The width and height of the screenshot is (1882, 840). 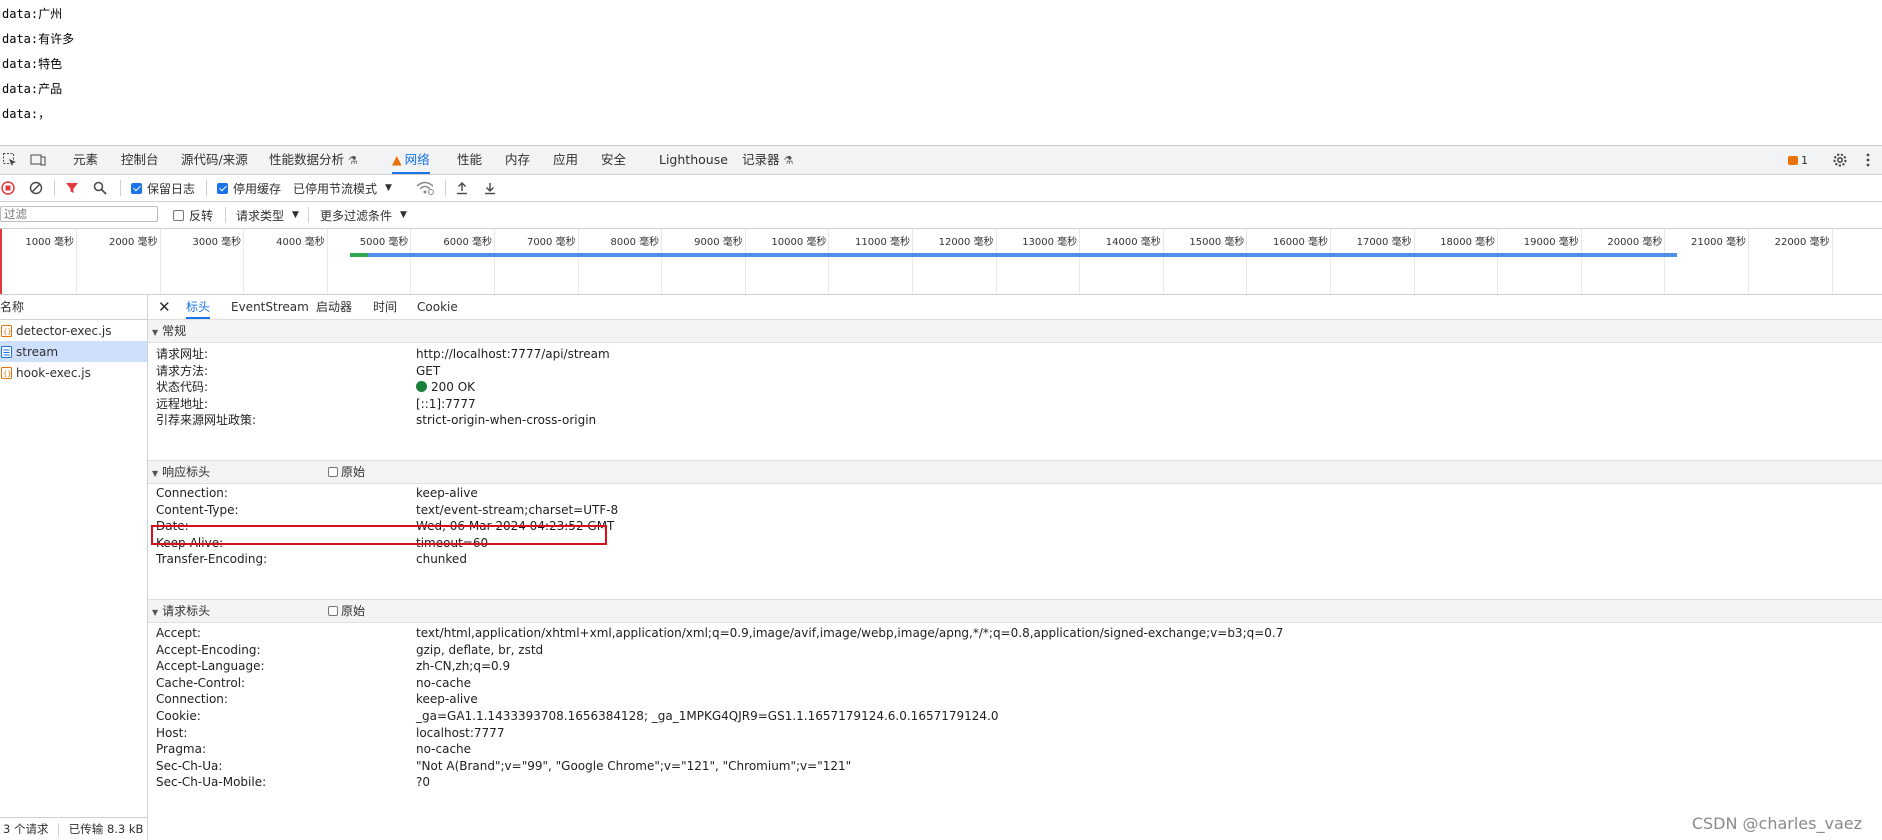 What do you see at coordinates (353, 611) in the screenshot?
I see `checkbox-label: 原始` at bounding box center [353, 611].